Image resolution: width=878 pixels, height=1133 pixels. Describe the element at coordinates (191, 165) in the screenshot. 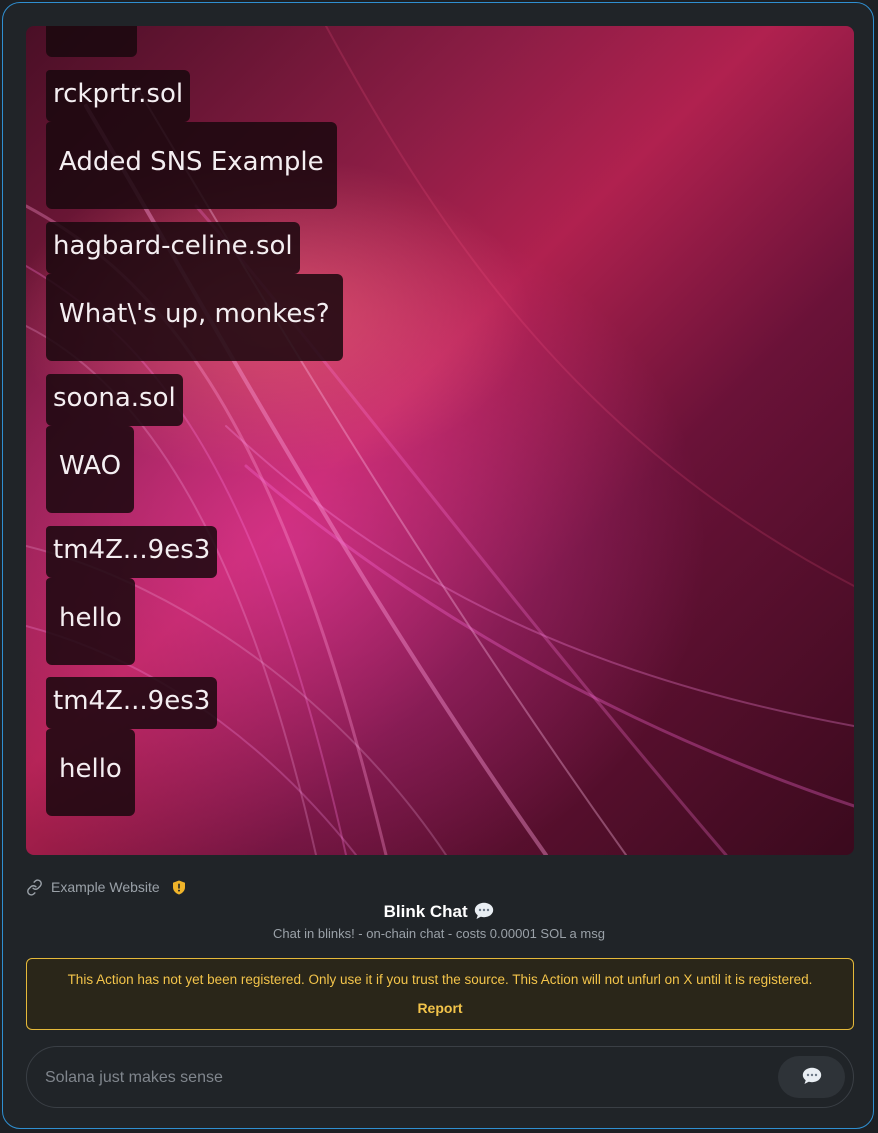

I see `message-text: Added SNS Example` at that location.